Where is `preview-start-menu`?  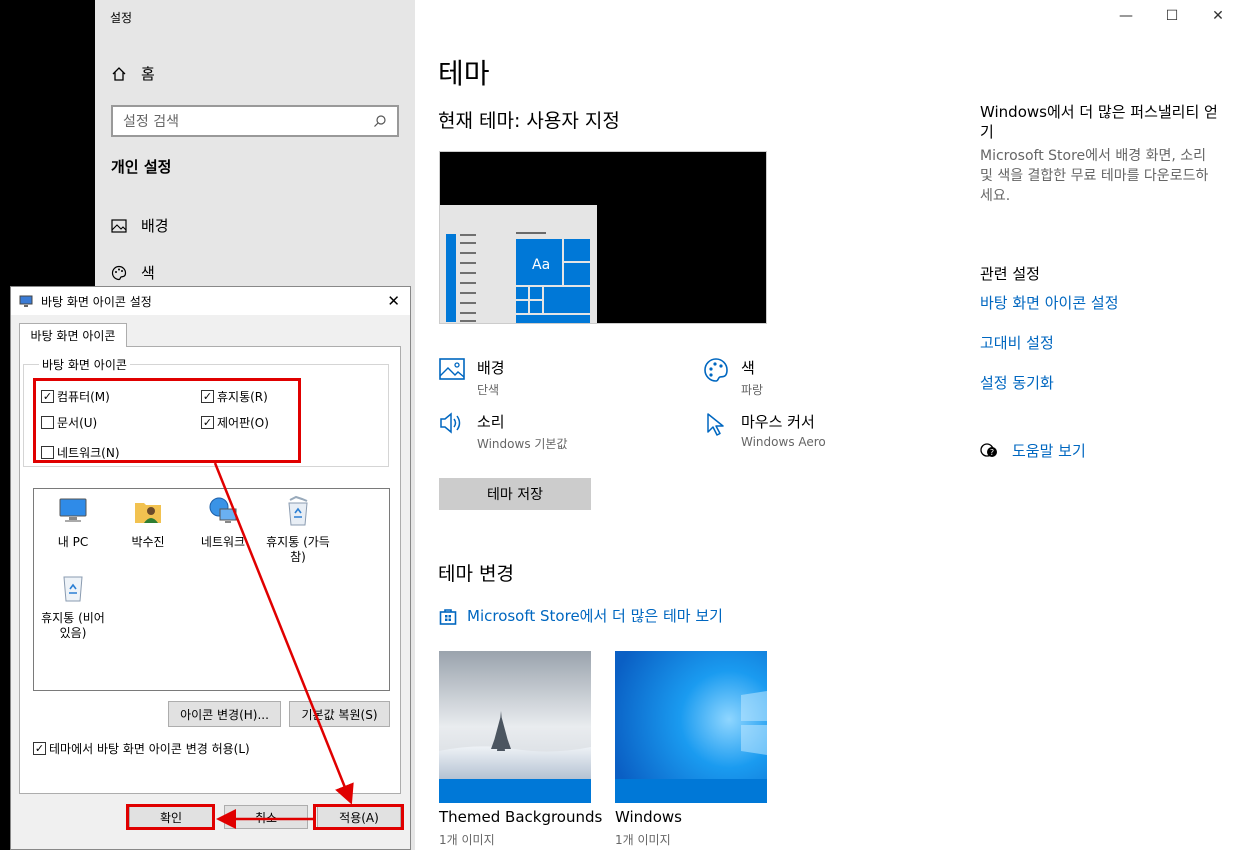
preview-start-menu is located at coordinates (518, 277).